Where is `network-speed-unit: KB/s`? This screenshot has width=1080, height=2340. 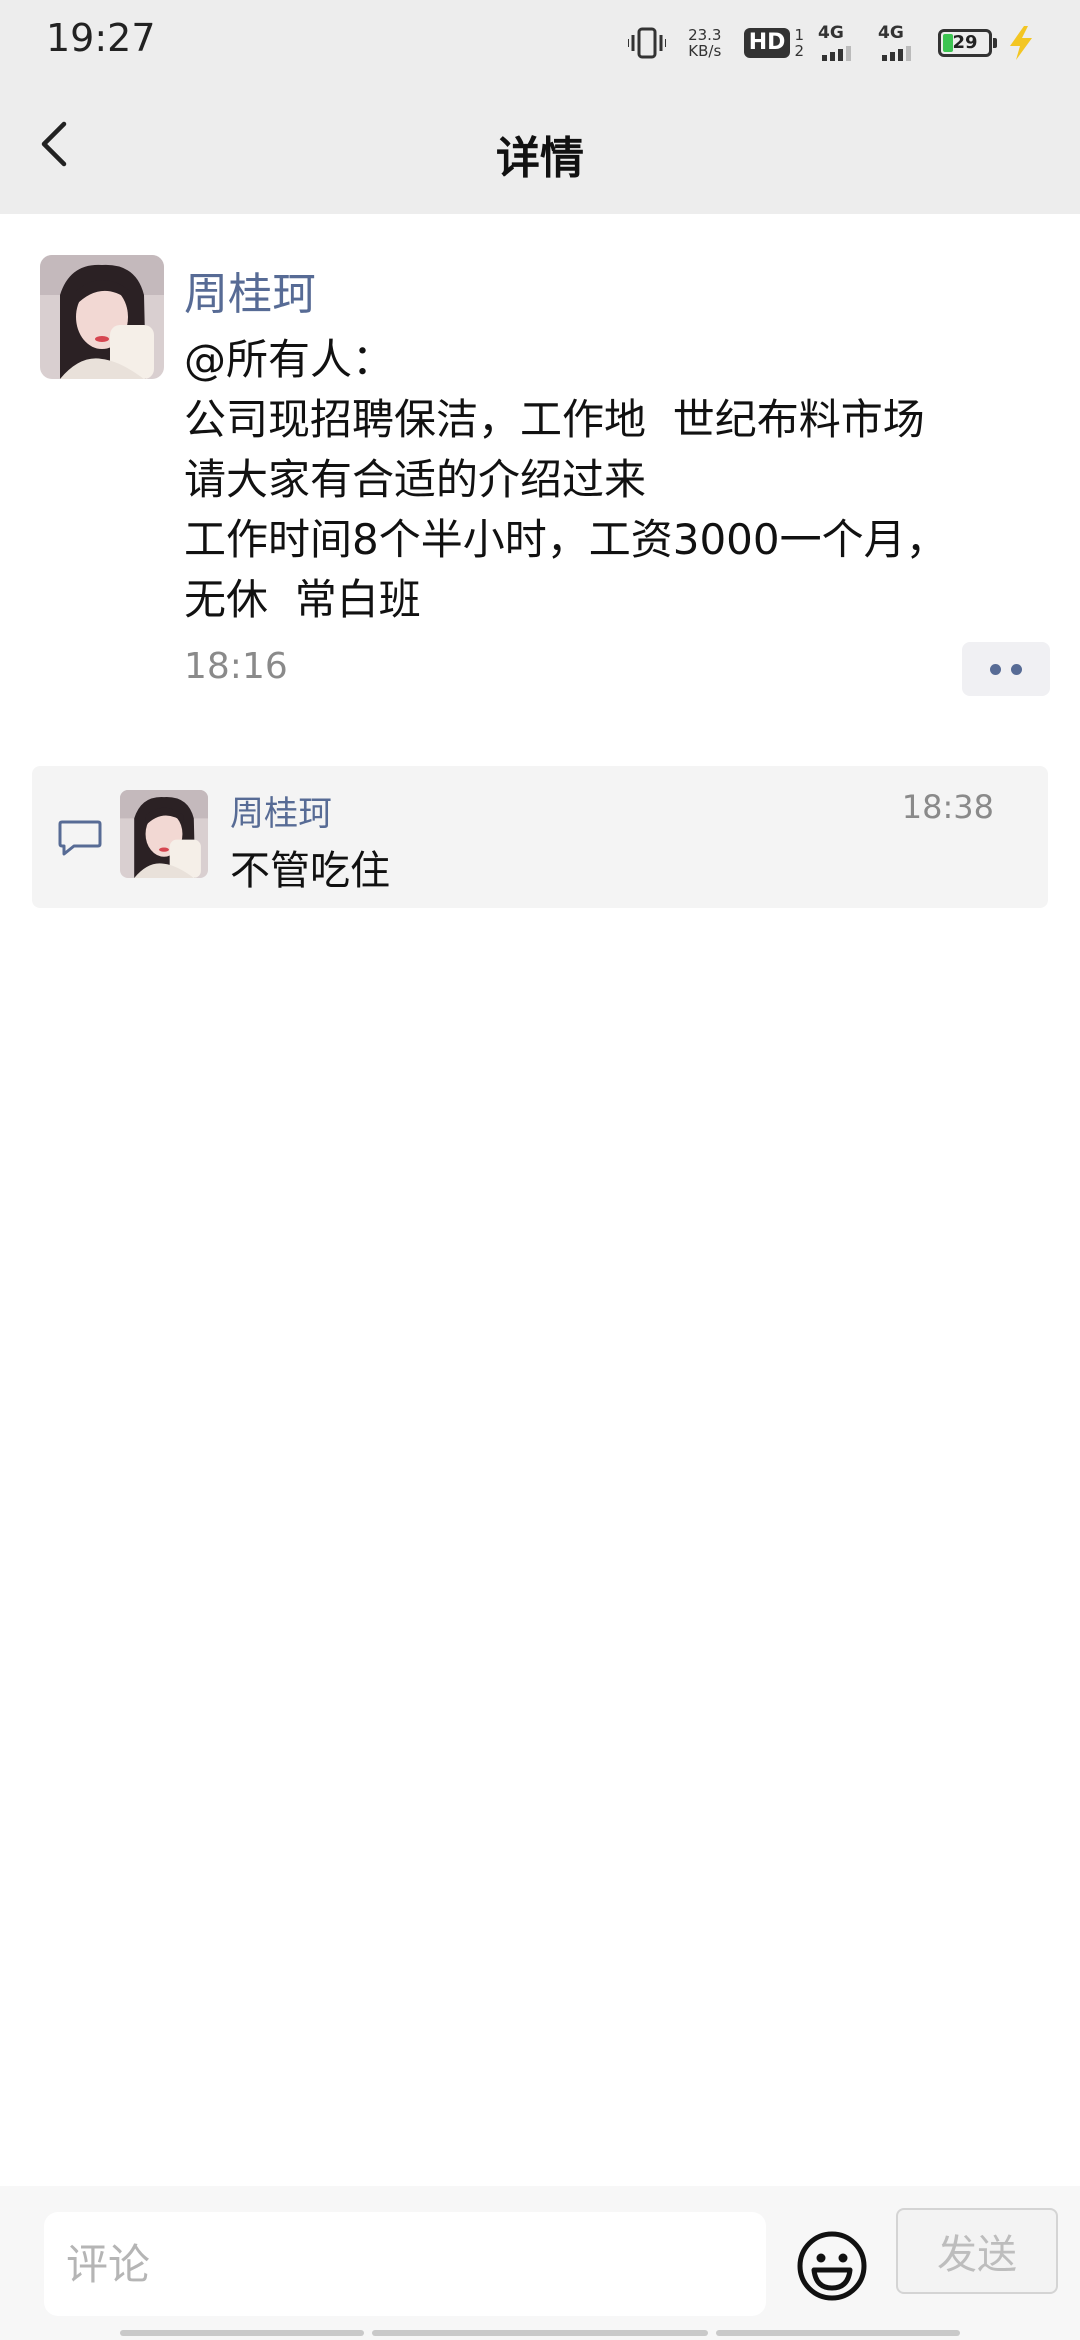
network-speed-unit: KB/s is located at coordinates (705, 51).